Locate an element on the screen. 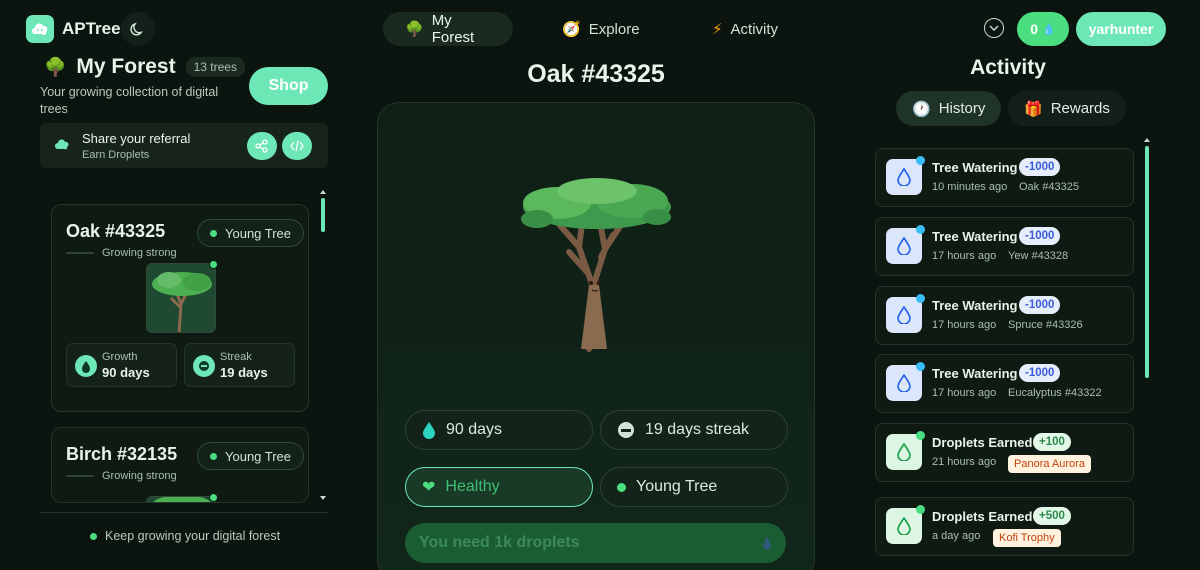  aptree-logo-icon is located at coordinates (40, 29).